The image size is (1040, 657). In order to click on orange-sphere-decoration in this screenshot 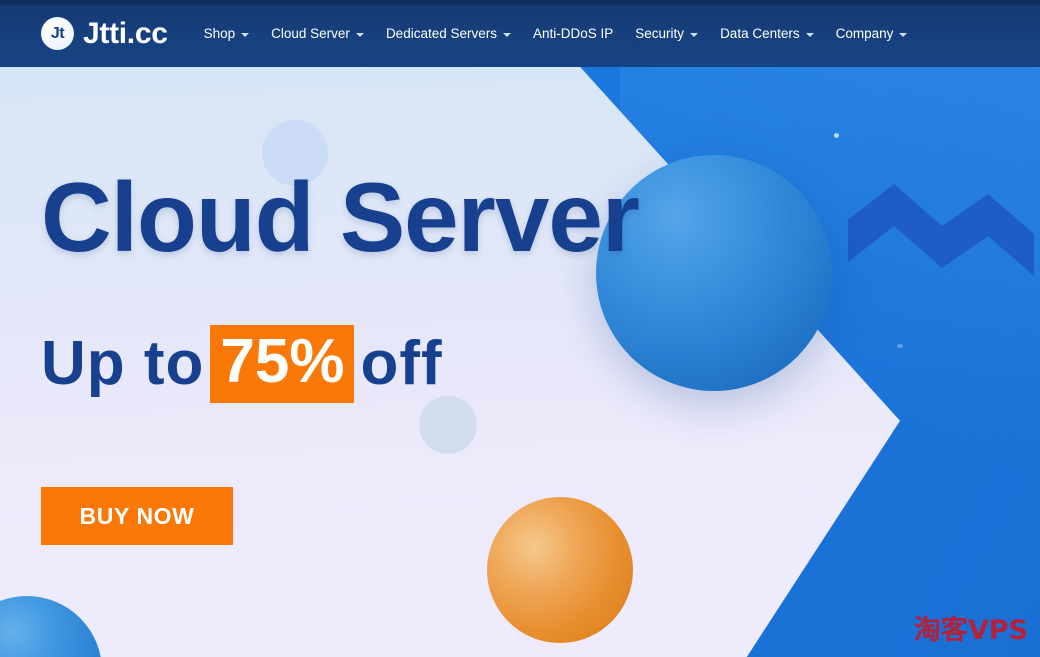, I will do `click(560, 570)`.